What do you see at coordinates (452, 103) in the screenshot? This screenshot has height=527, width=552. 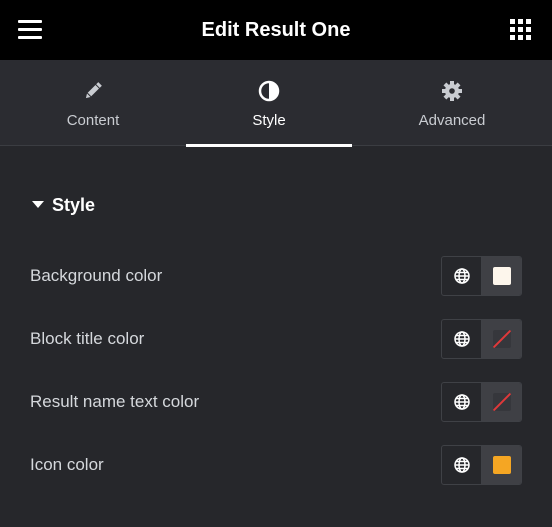 I see `tab-advanced: Advanced` at bounding box center [452, 103].